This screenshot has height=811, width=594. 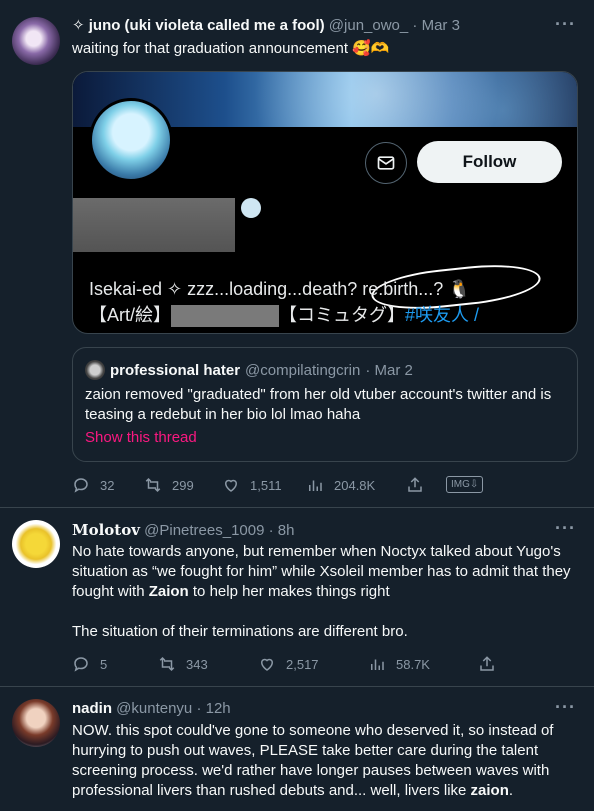 What do you see at coordinates (266, 485) in the screenshot?
I see `like-count: 1,511` at bounding box center [266, 485].